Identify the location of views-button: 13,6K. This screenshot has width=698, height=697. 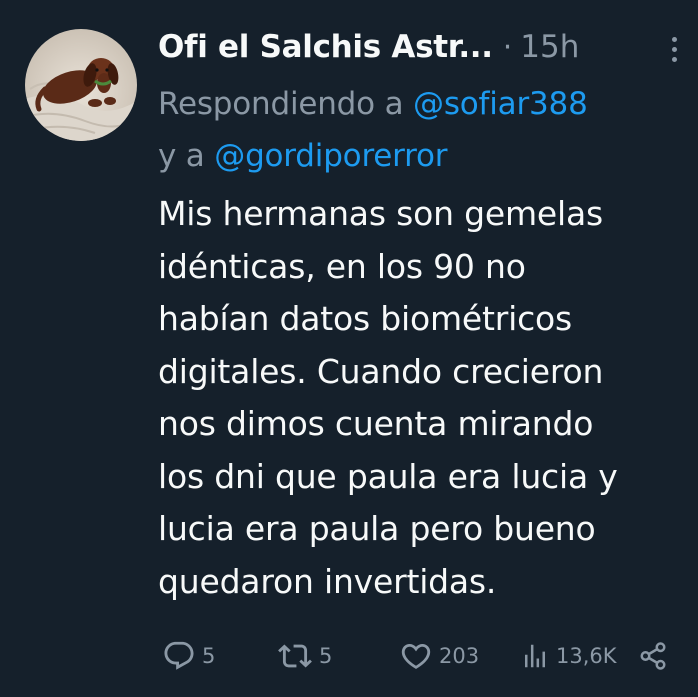
(568, 656).